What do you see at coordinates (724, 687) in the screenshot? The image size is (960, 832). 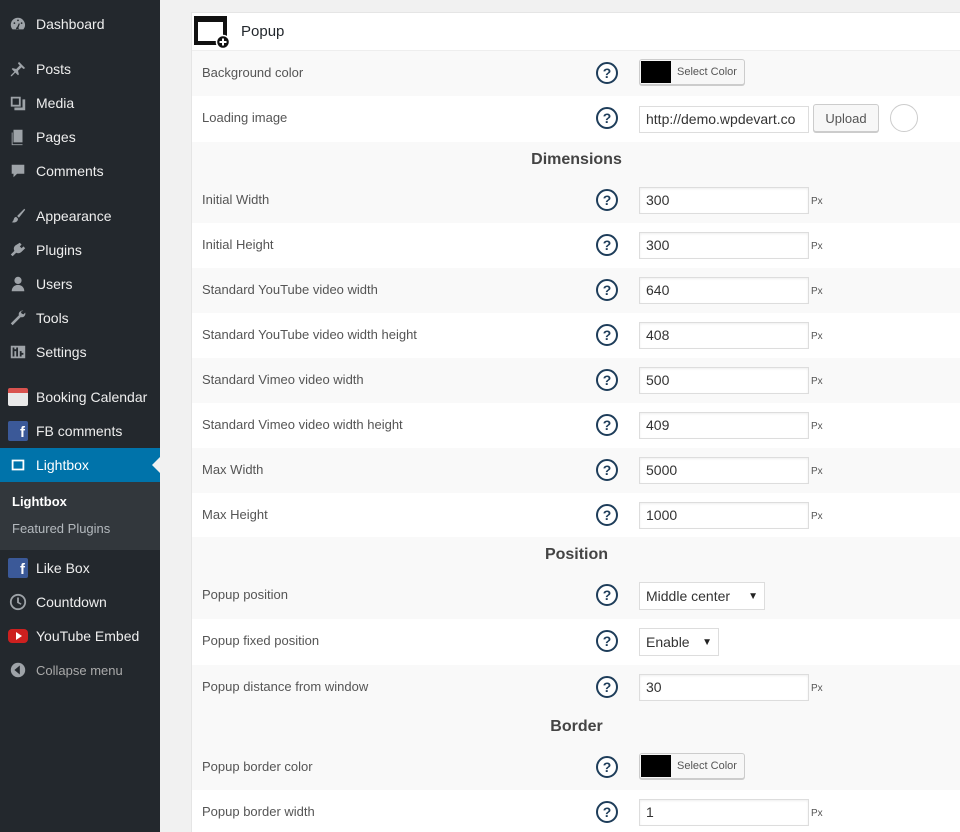 I see `distance-from-window-input: 30` at bounding box center [724, 687].